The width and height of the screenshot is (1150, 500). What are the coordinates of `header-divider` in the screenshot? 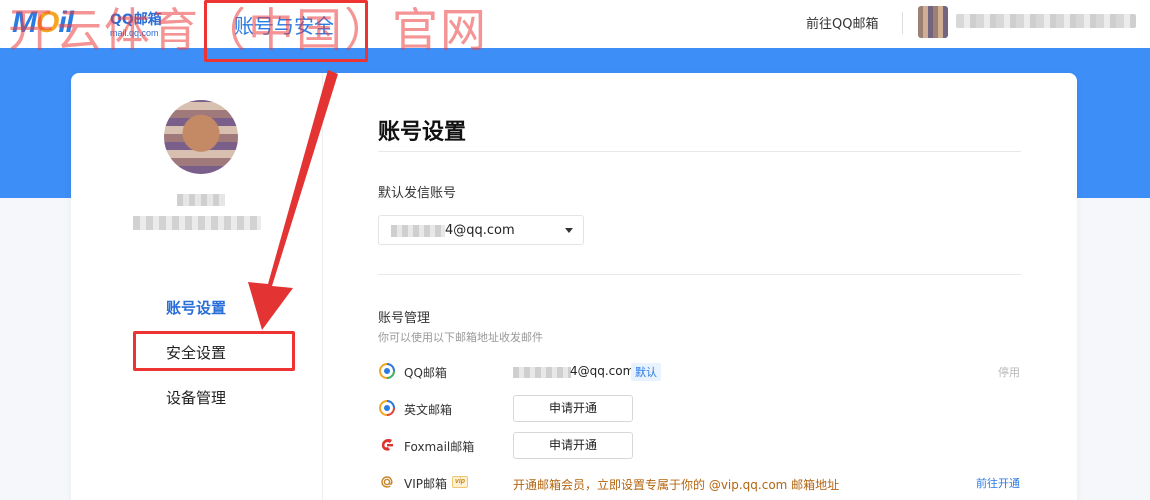 It's located at (902, 23).